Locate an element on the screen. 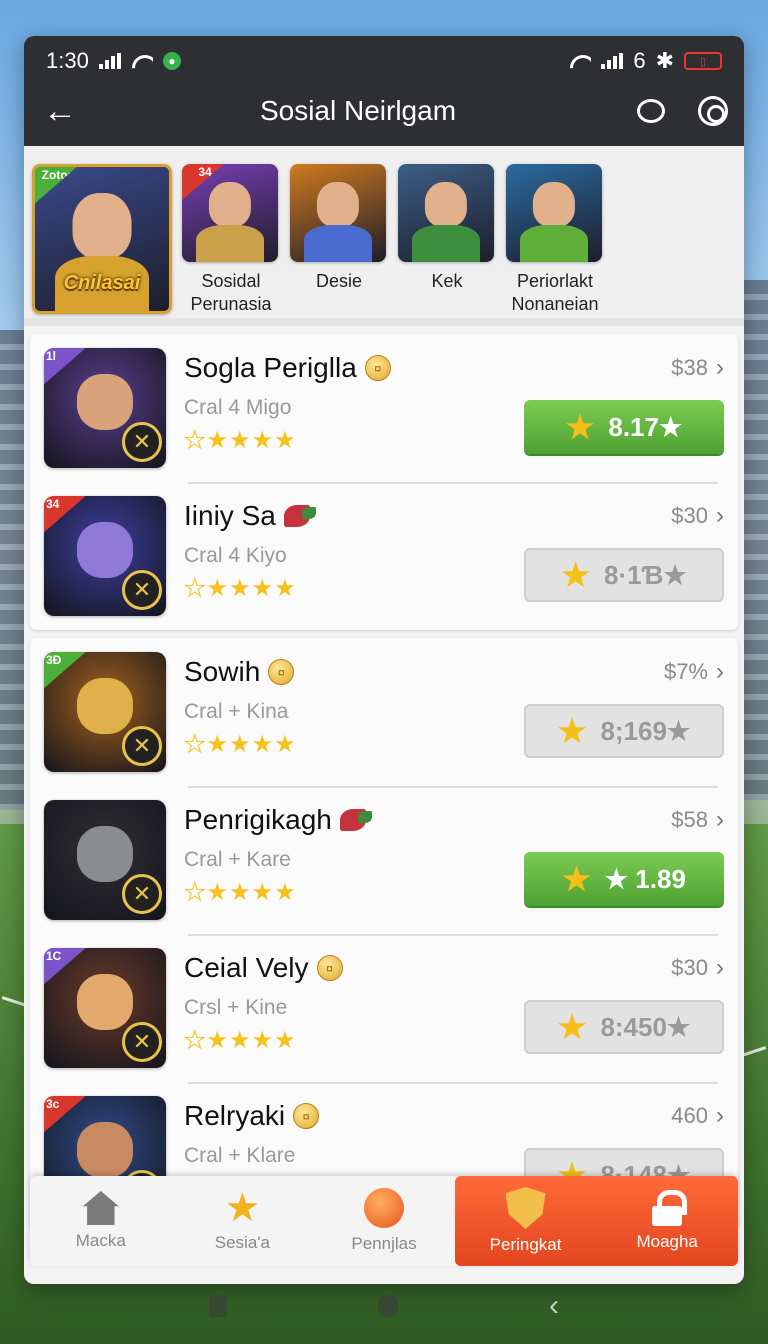  rating-value: 8·1Ɓ★ is located at coordinates (645, 574).